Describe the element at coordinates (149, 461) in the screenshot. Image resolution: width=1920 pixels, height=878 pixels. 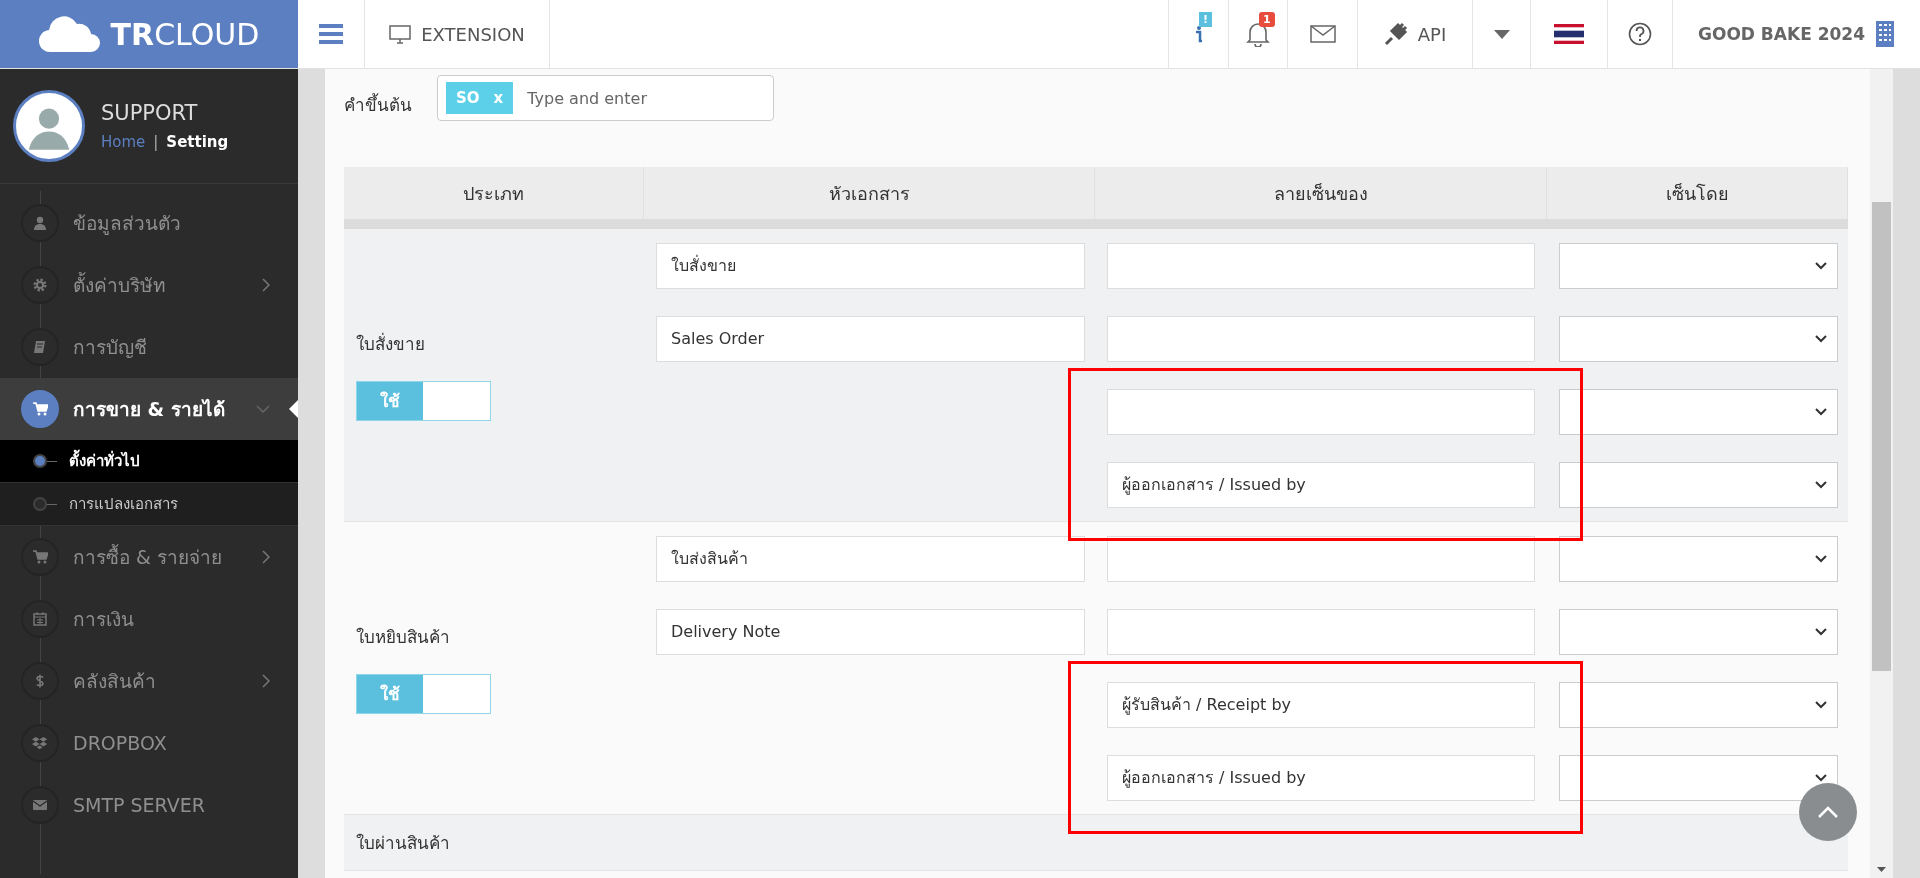
I see `submenu-item: ตั้งค่าทั่วไป` at that location.